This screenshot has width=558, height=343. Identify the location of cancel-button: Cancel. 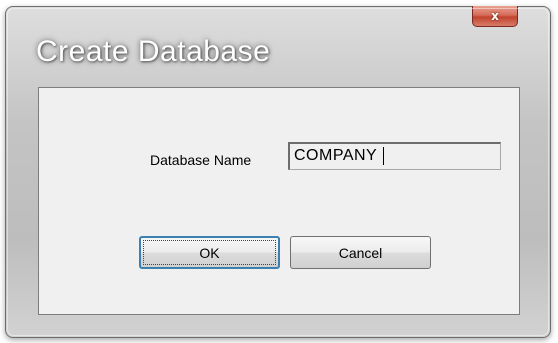
(360, 252).